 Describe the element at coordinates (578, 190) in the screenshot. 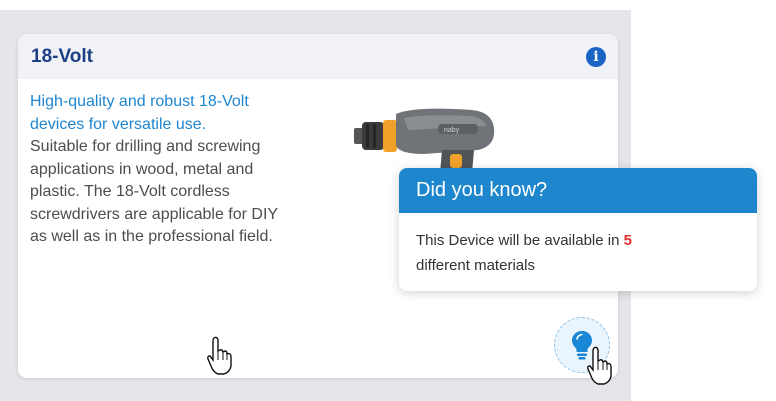

I see `tooltip-header: Did you know?` at that location.